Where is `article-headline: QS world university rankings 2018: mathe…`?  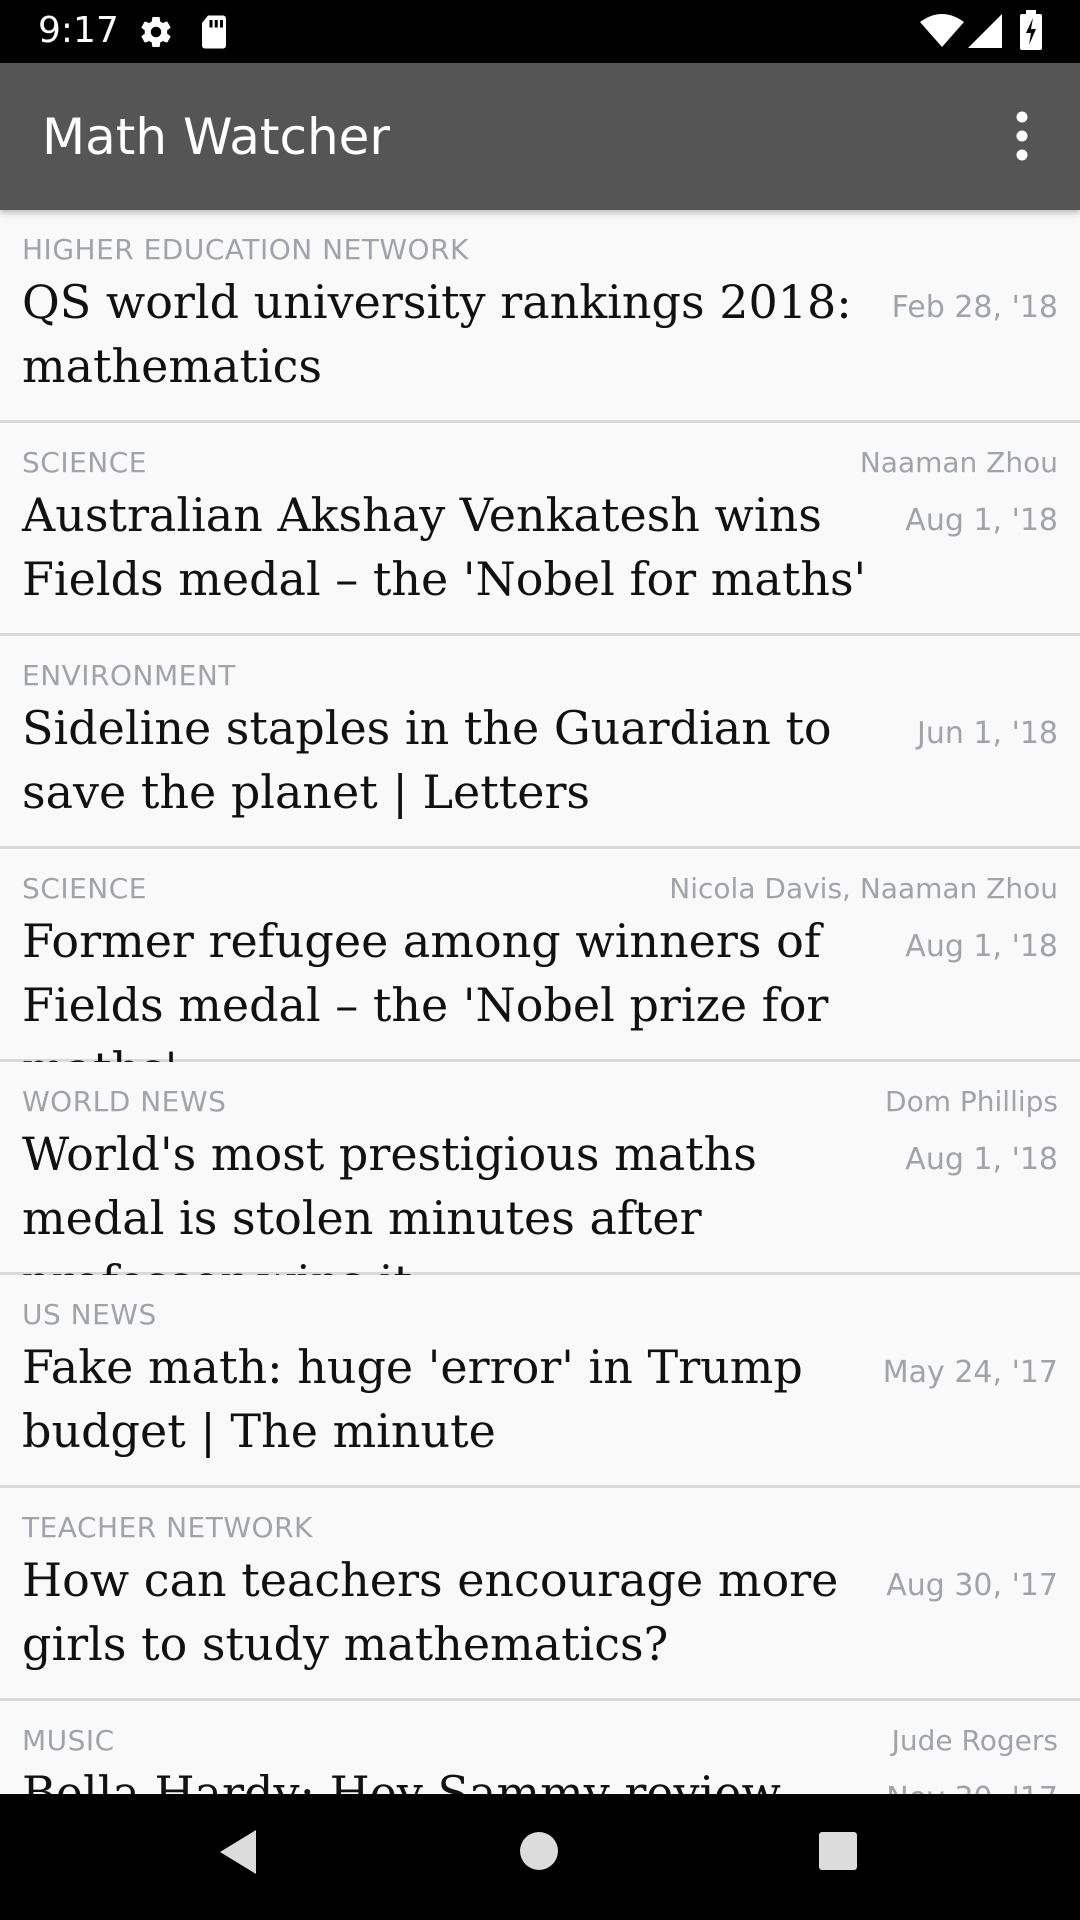 article-headline: QS world university rankings 2018: mathe… is located at coordinates (437, 334).